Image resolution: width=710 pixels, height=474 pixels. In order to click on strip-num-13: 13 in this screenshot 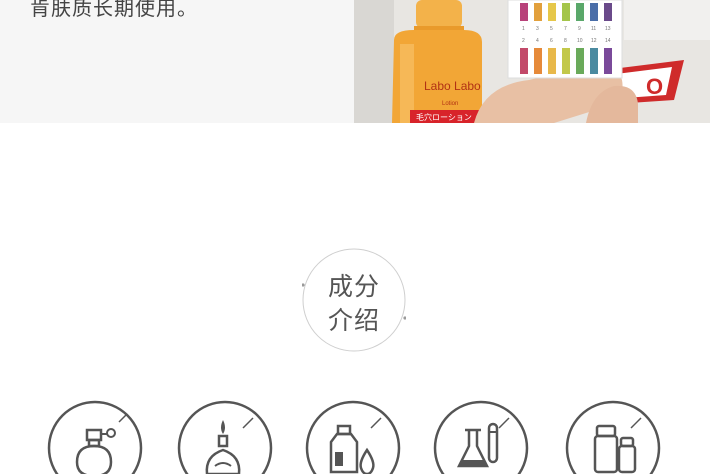, I will do `click(608, 29)`.